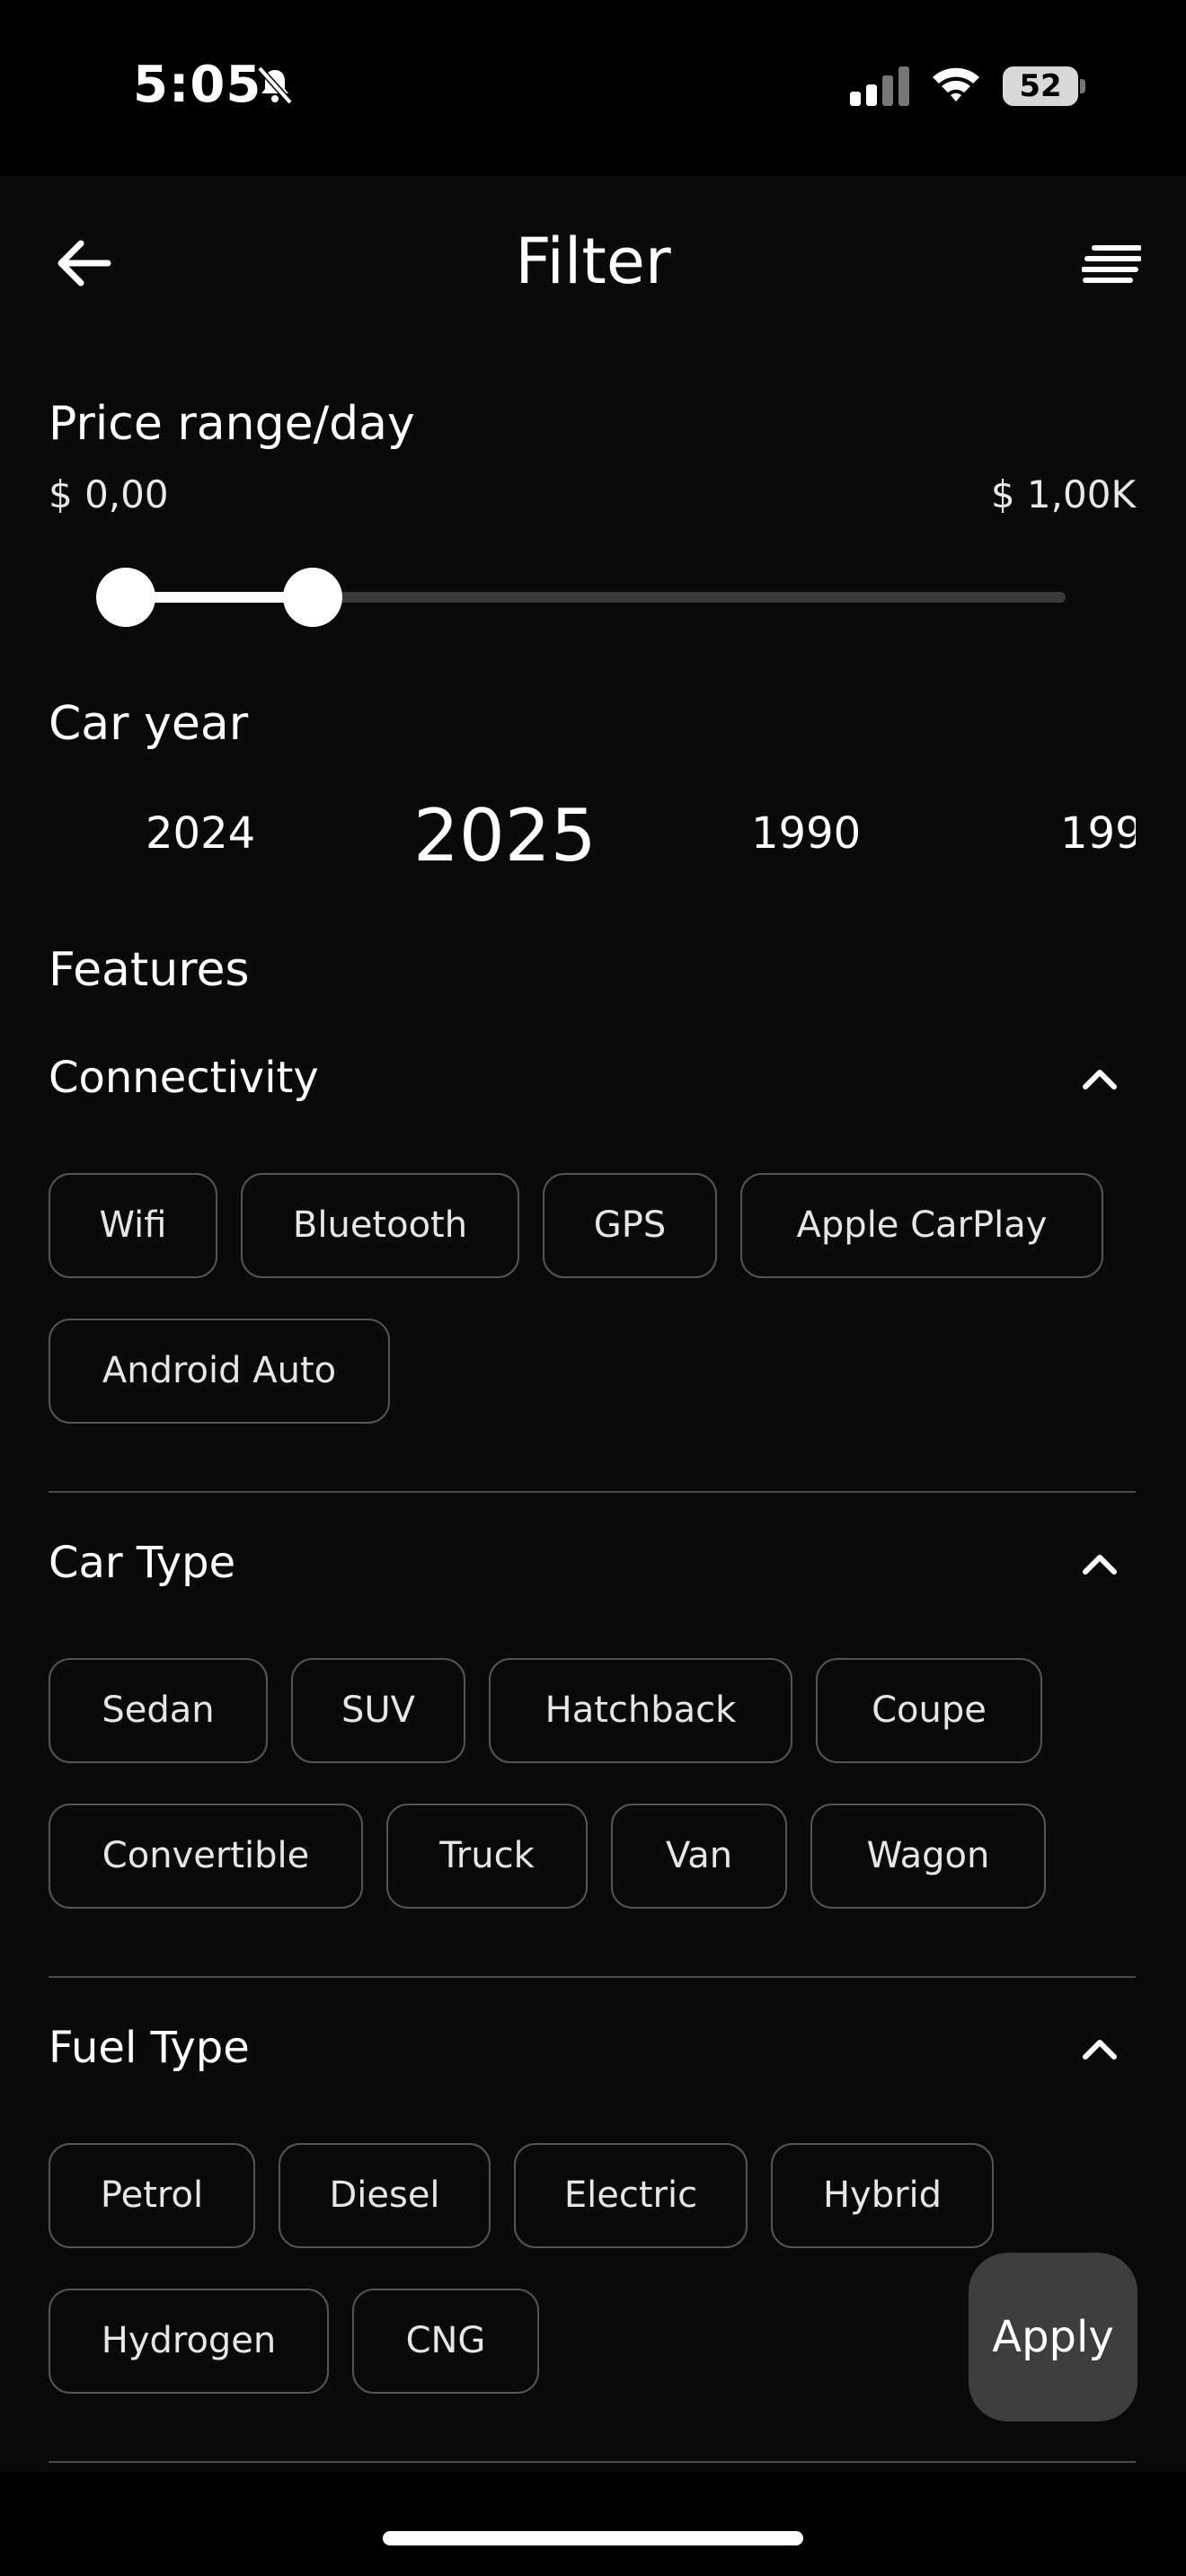 This screenshot has width=1186, height=2576. I want to click on chip-convertible: Convertible, so click(206, 1856).